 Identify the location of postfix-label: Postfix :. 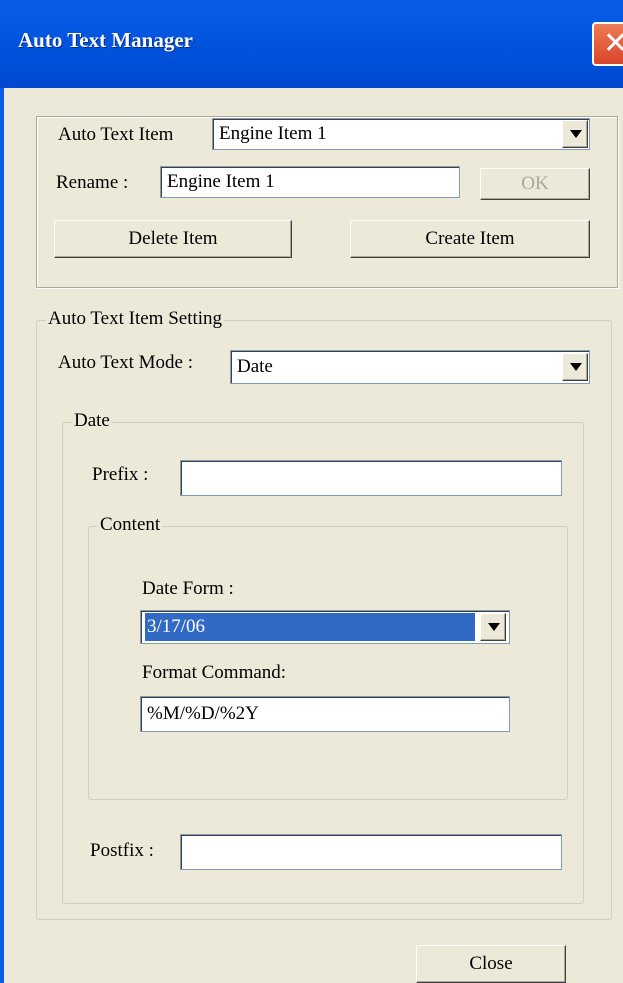
(122, 850).